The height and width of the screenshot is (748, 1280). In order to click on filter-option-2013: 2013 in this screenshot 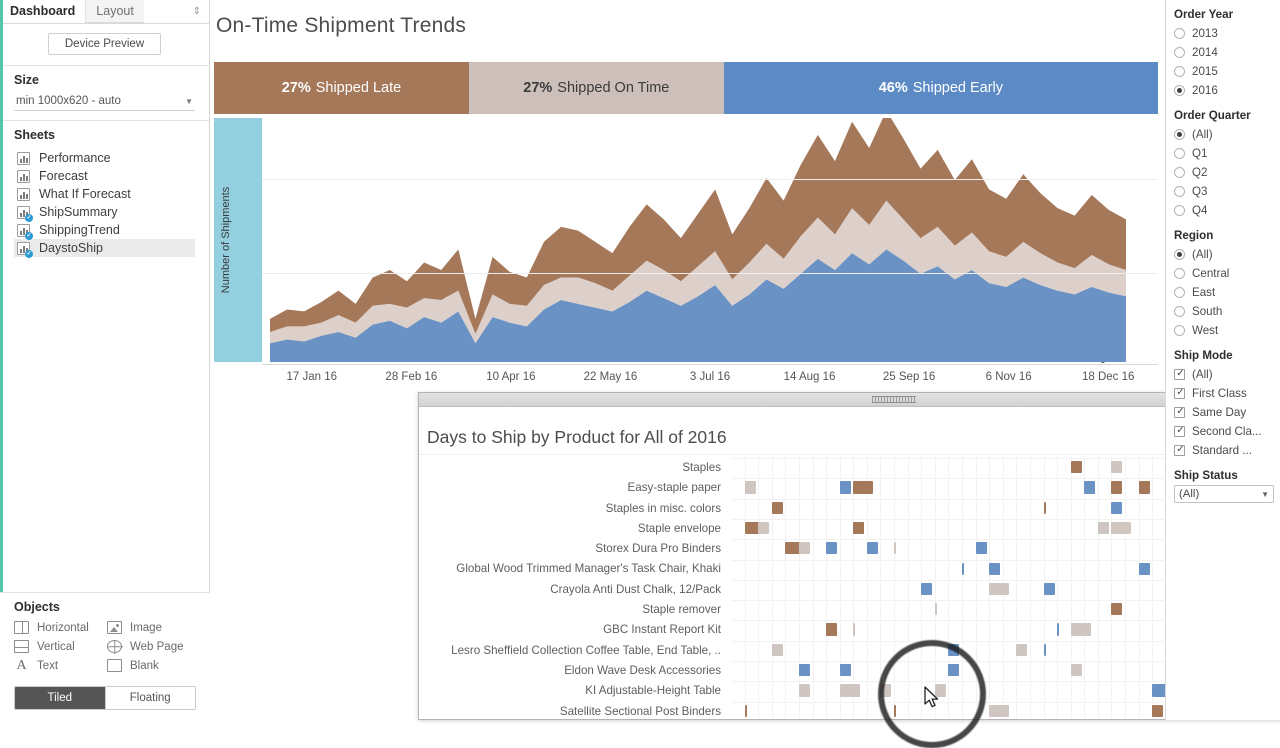, I will do `click(1224, 33)`.